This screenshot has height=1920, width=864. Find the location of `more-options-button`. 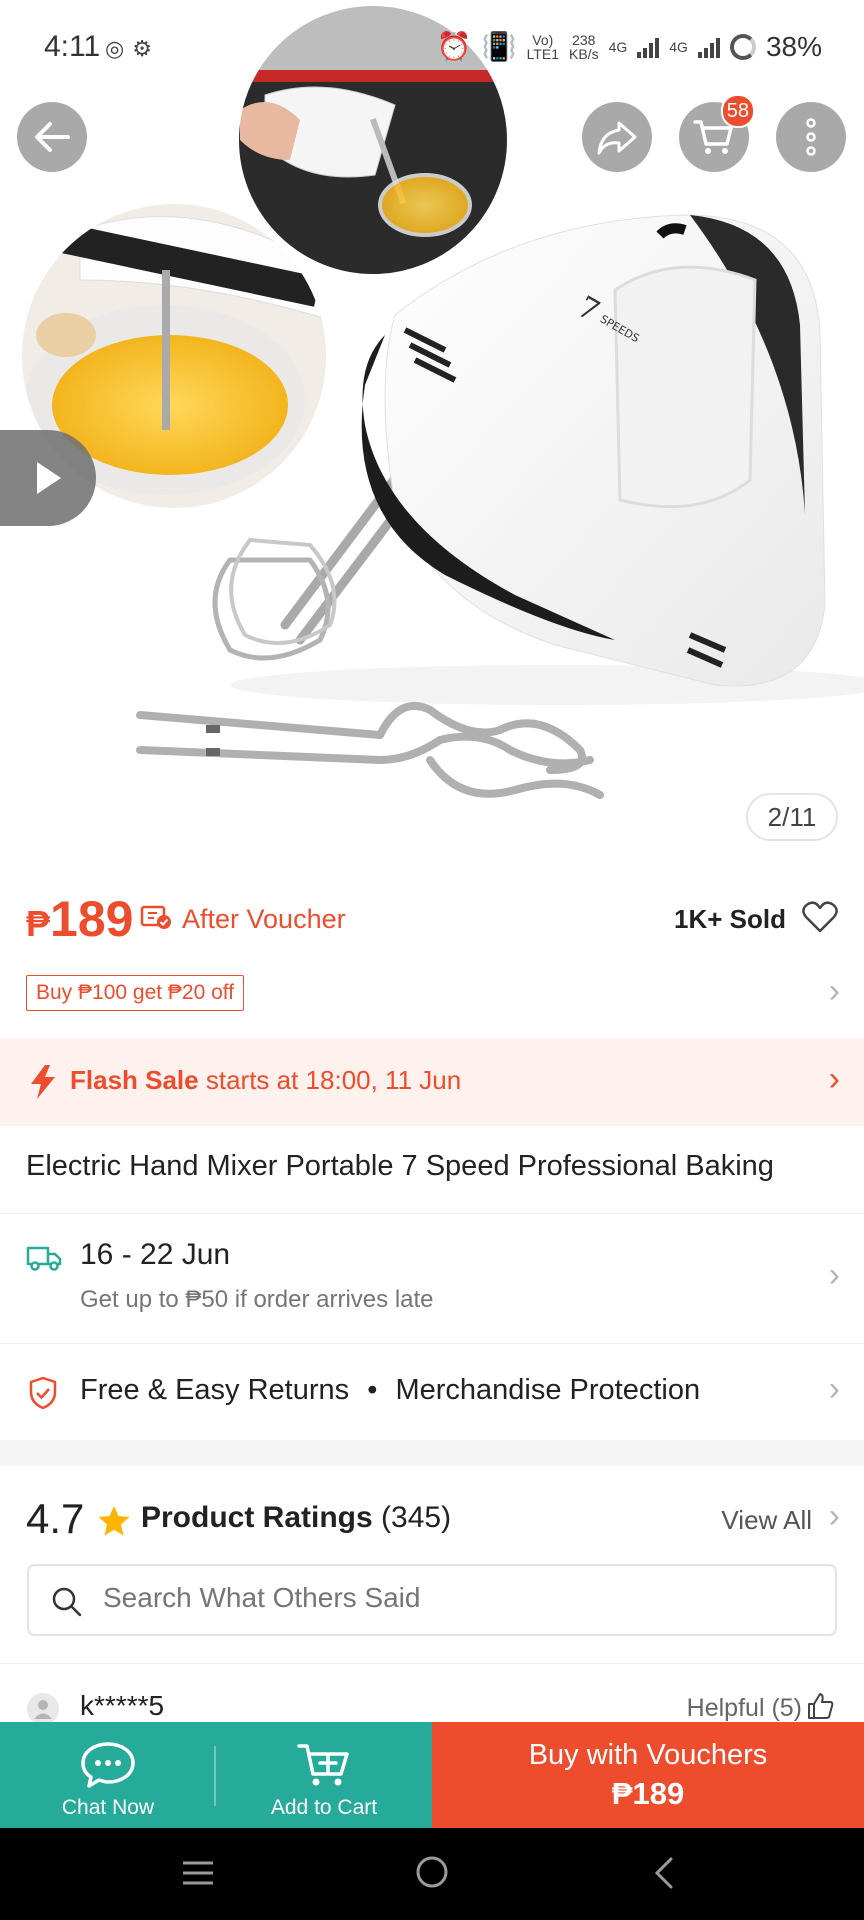

more-options-button is located at coordinates (811, 137).